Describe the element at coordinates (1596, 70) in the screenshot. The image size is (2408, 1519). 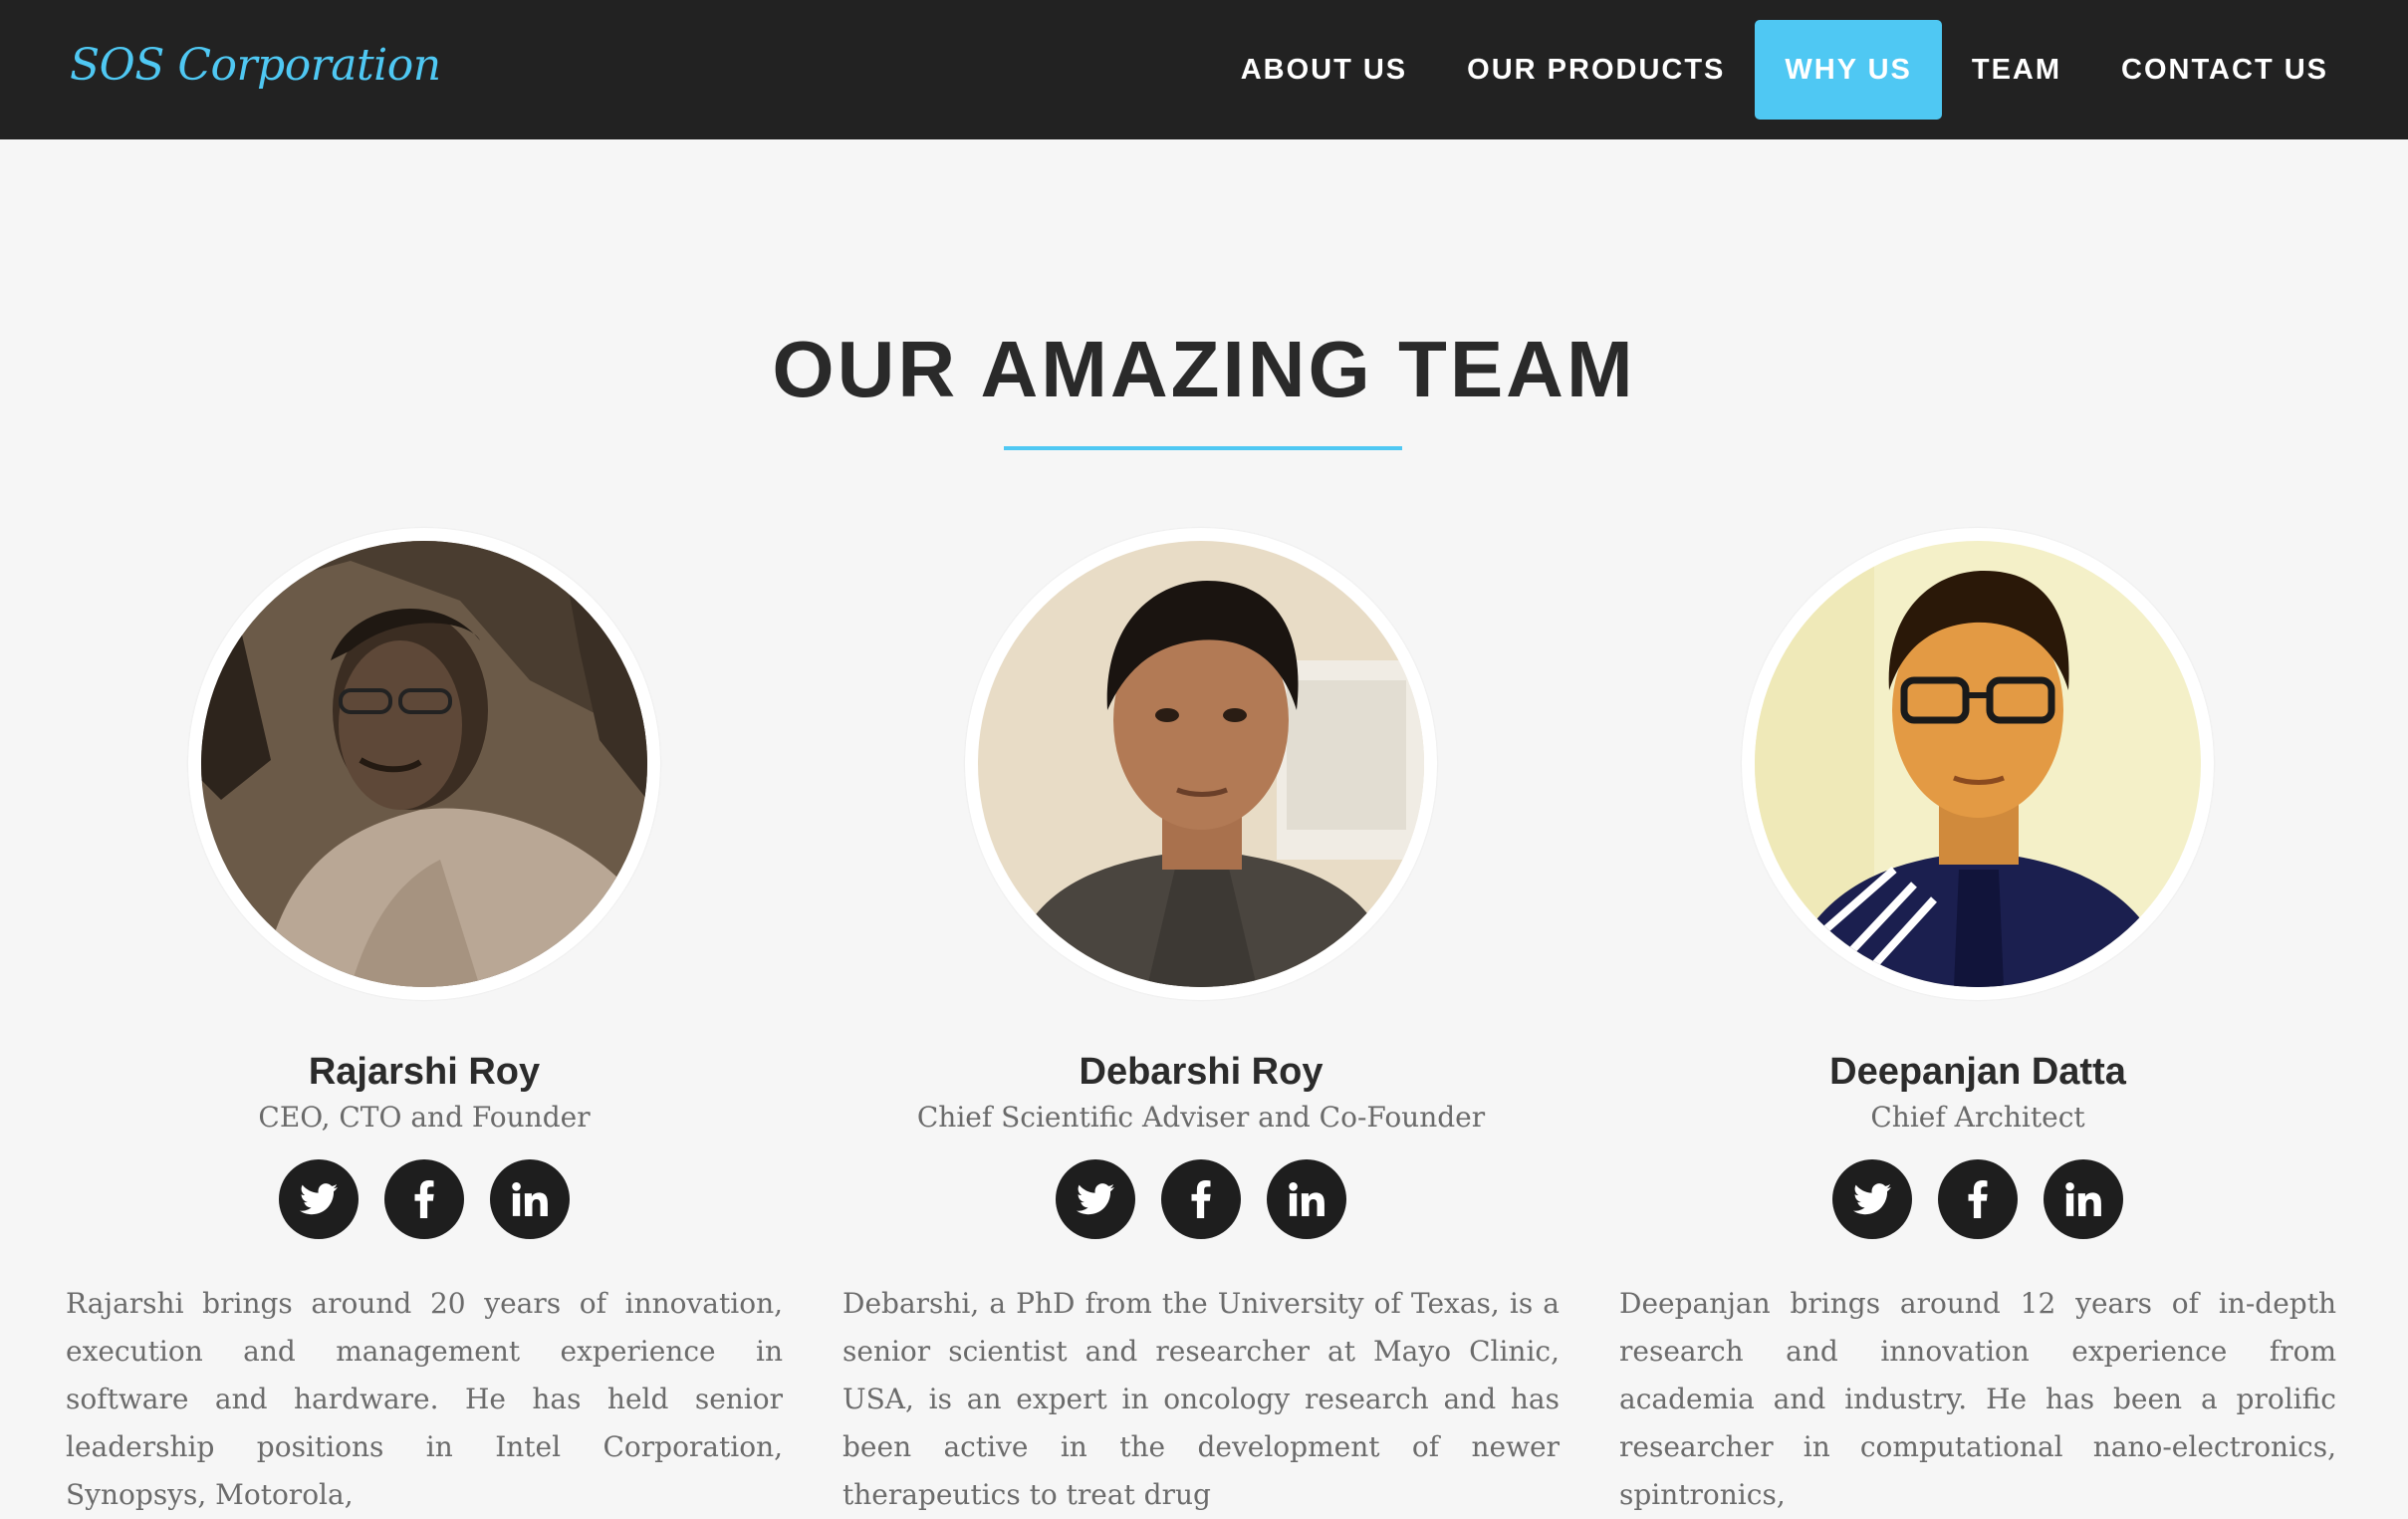
I see `nav-our-products: OUR PRODUCTS` at that location.